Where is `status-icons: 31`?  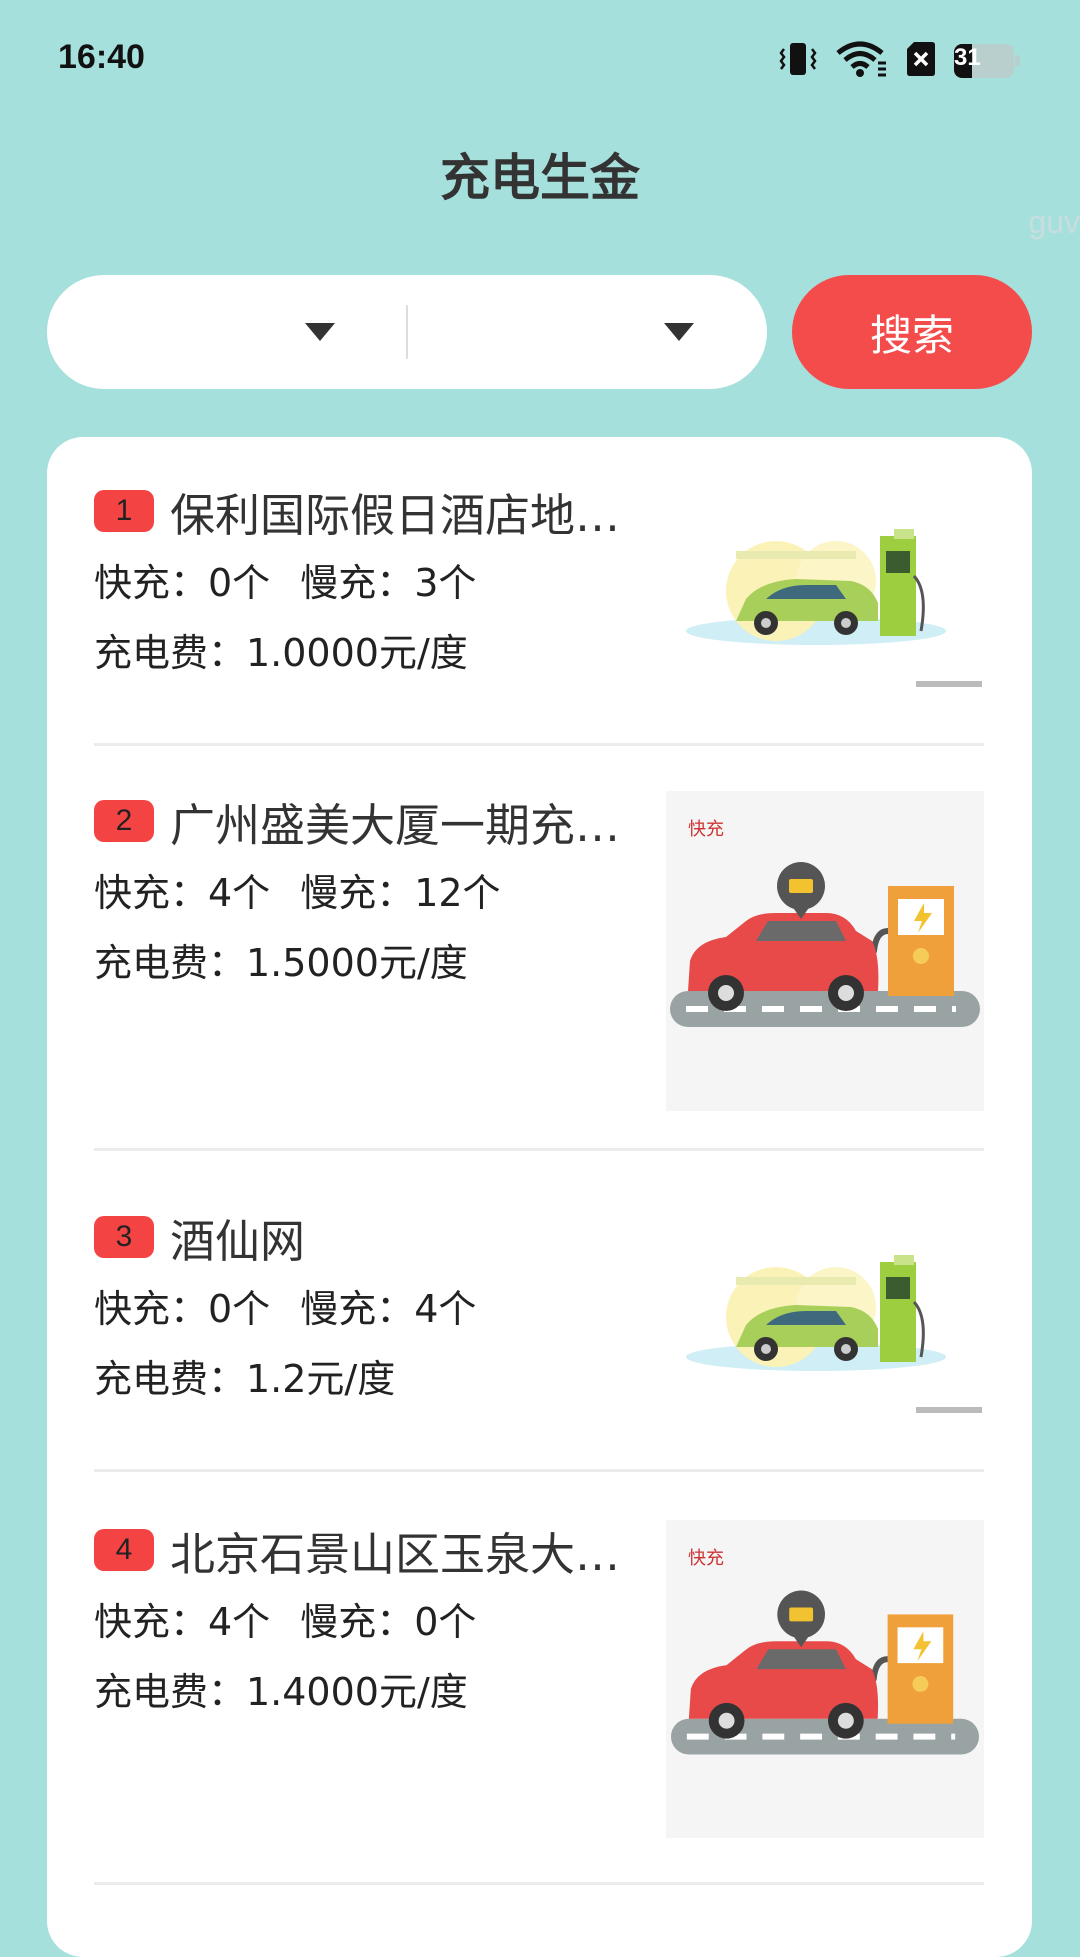 status-icons: 31 is located at coordinates (899, 61).